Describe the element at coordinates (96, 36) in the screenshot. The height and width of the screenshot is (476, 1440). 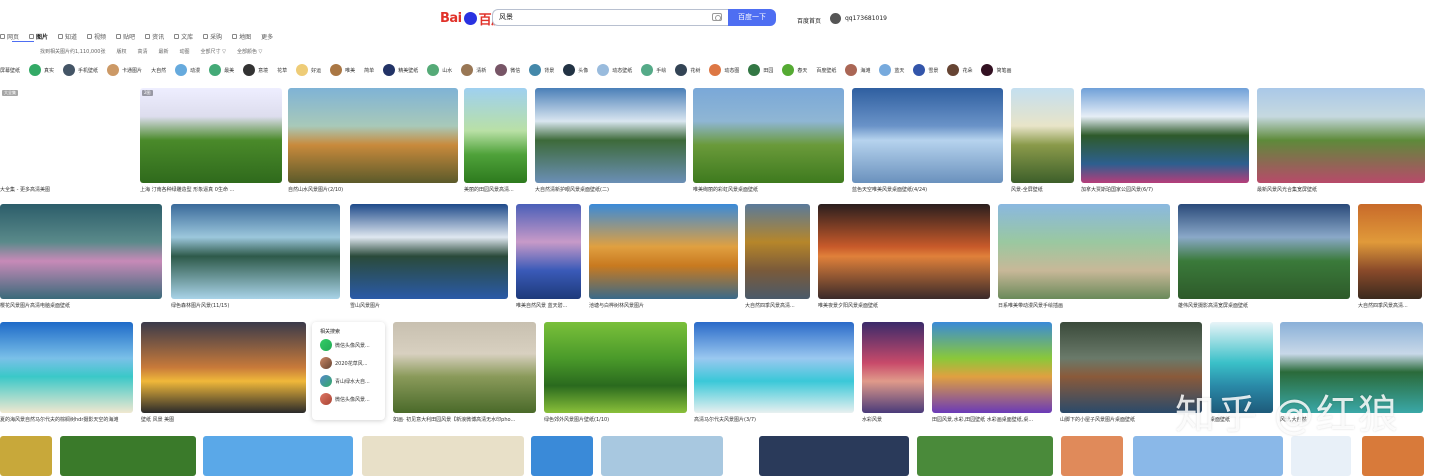
I see `tab-video: 视频` at that location.